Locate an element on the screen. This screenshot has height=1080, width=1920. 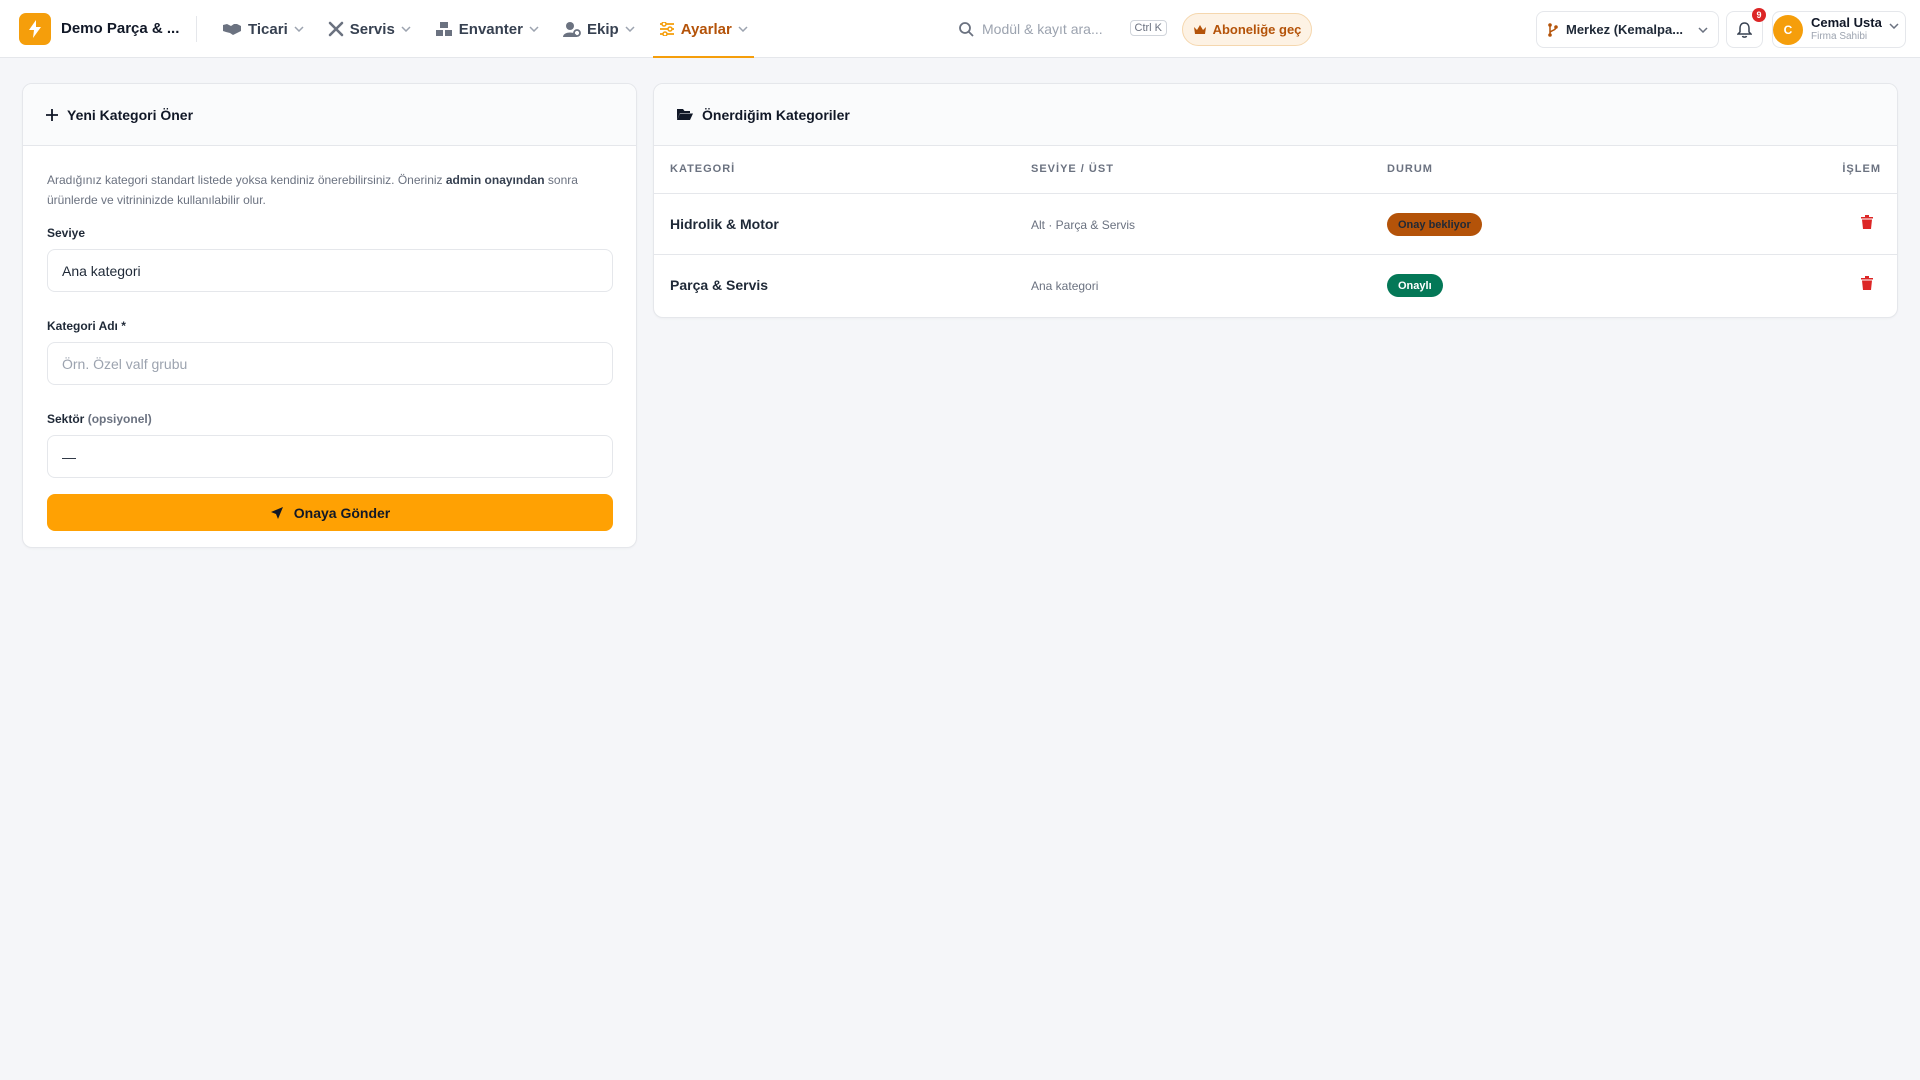
card-title: Yeni Kategori Öner is located at coordinates (130, 114).